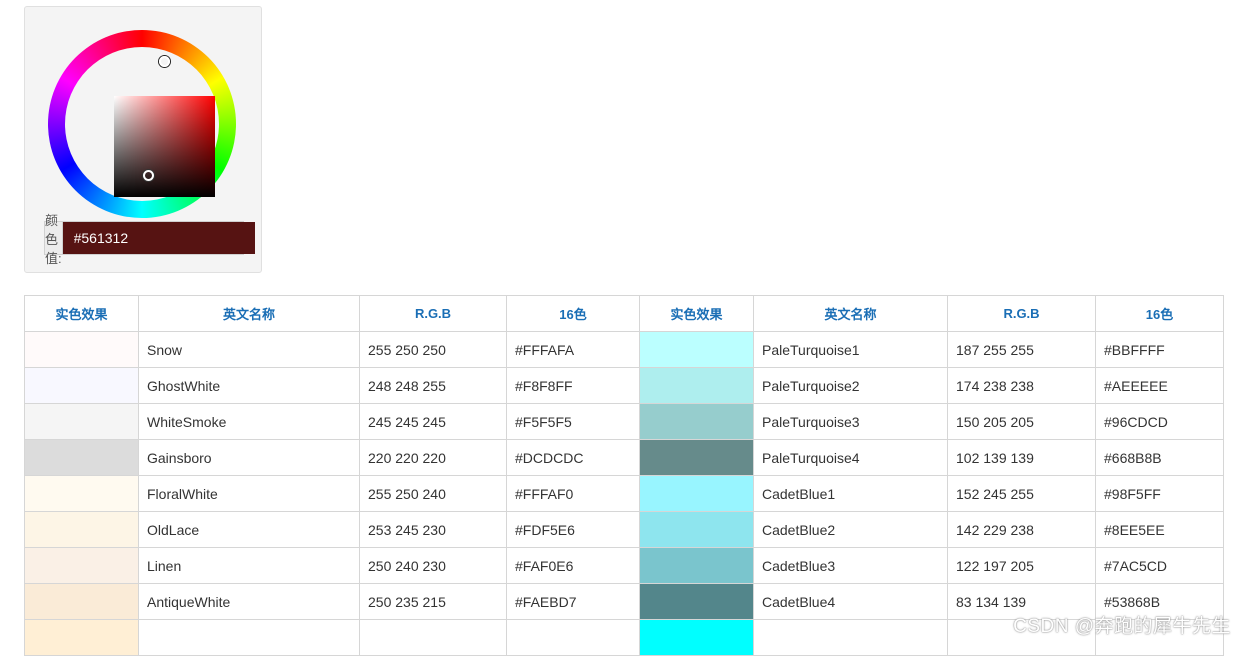 The image size is (1247, 656). Describe the element at coordinates (1122, 626) in the screenshot. I see `watermark: CSDN @奔跑的犀牛先生` at that location.